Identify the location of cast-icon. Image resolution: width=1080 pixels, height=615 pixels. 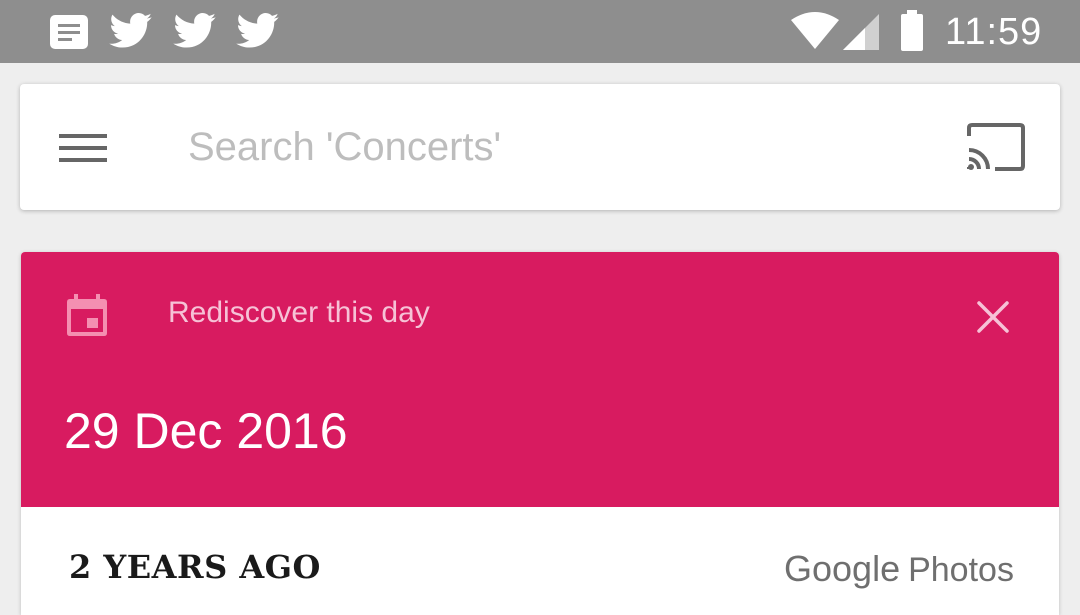
(996, 147).